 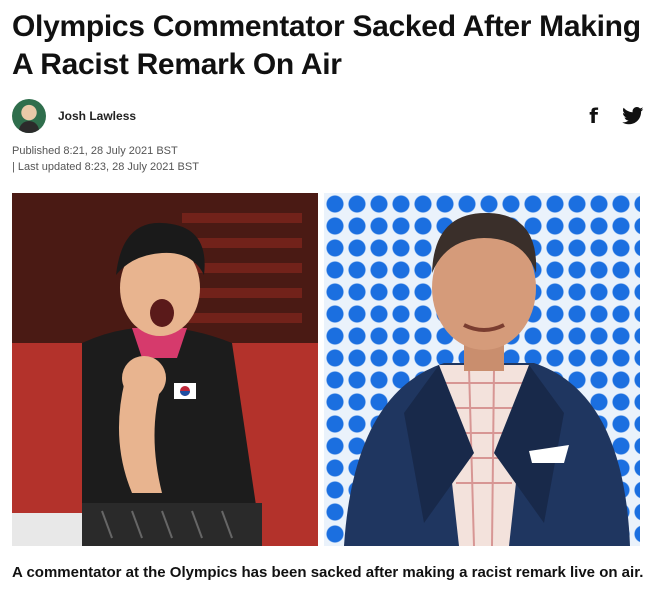 I want to click on author-avatar, so click(x=29, y=116).